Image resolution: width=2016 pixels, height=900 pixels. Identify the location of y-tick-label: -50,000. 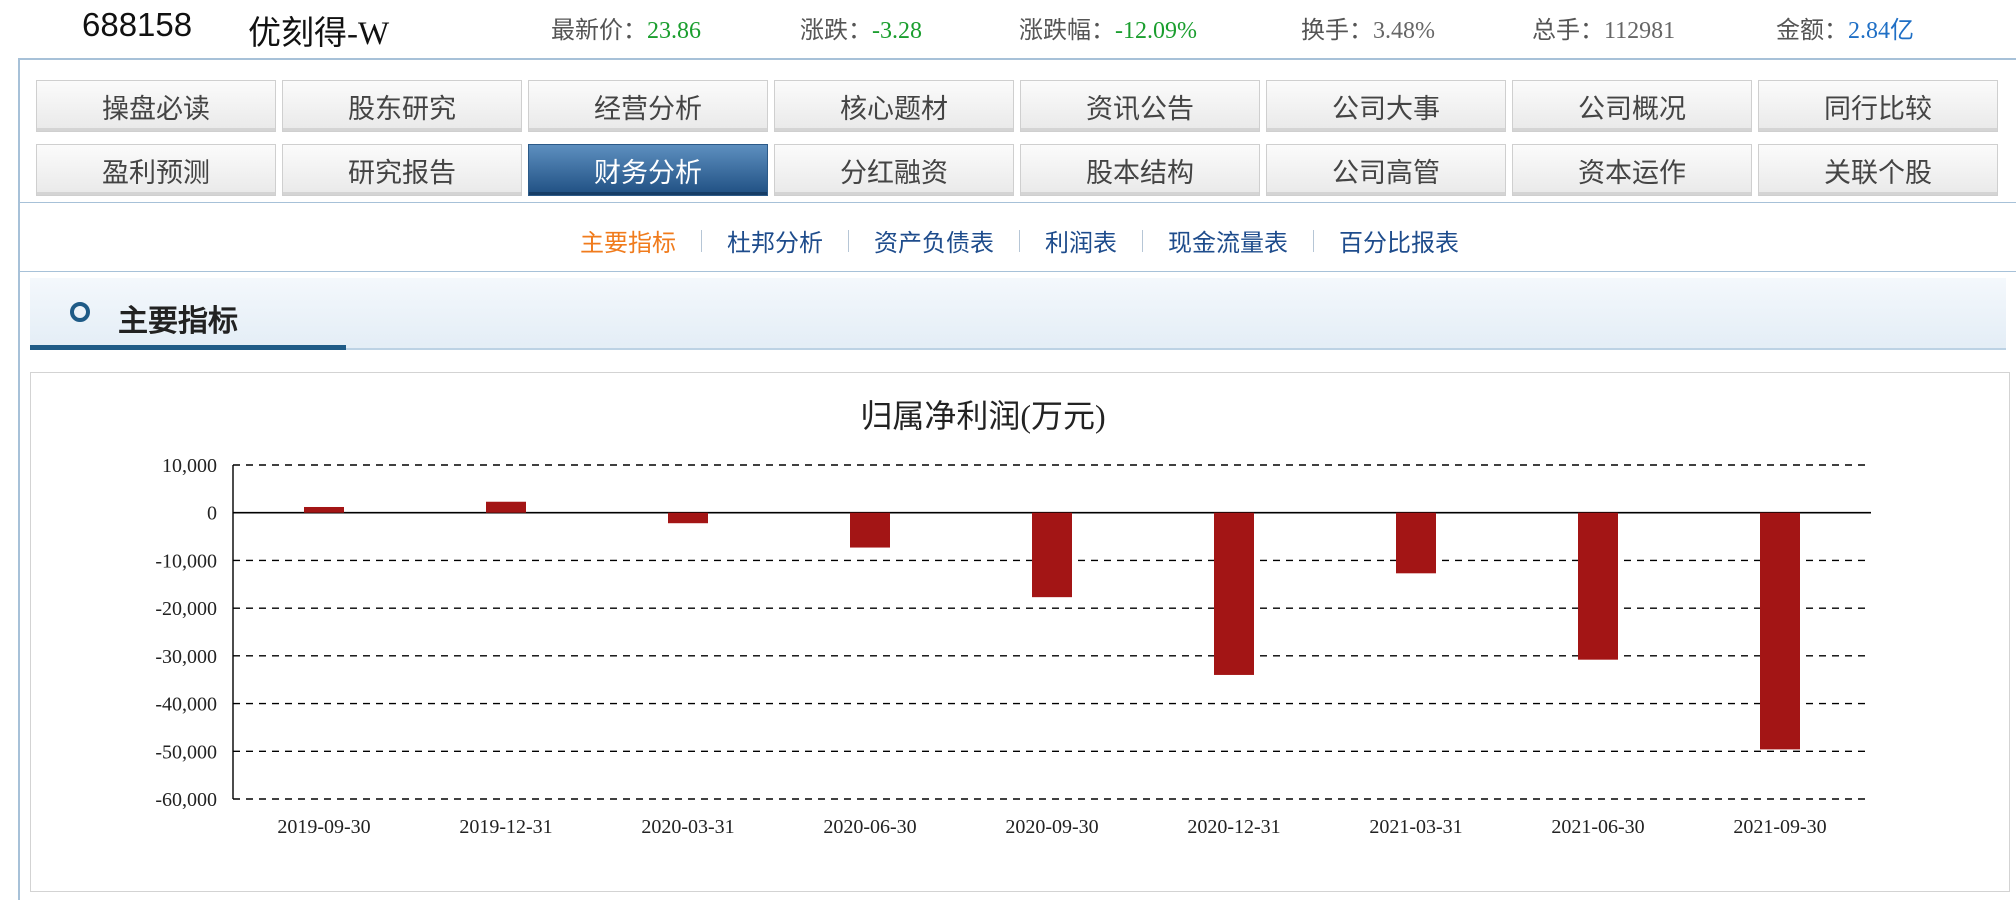
(186, 752).